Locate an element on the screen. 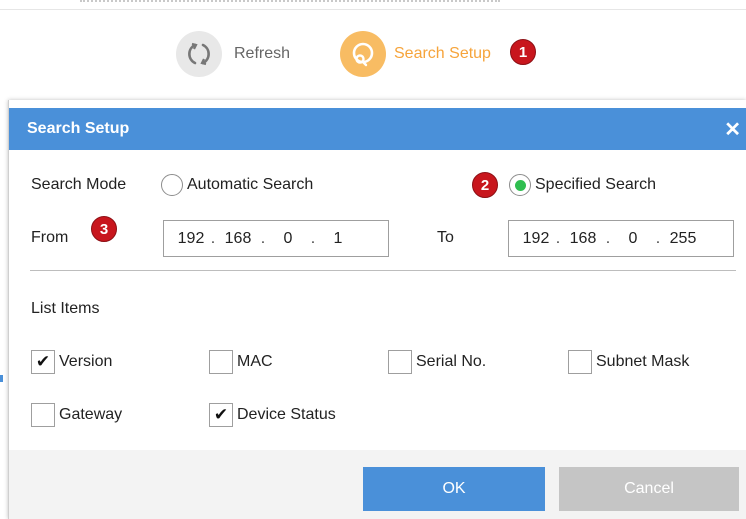  checkbox-label: Gateway is located at coordinates (91, 414).